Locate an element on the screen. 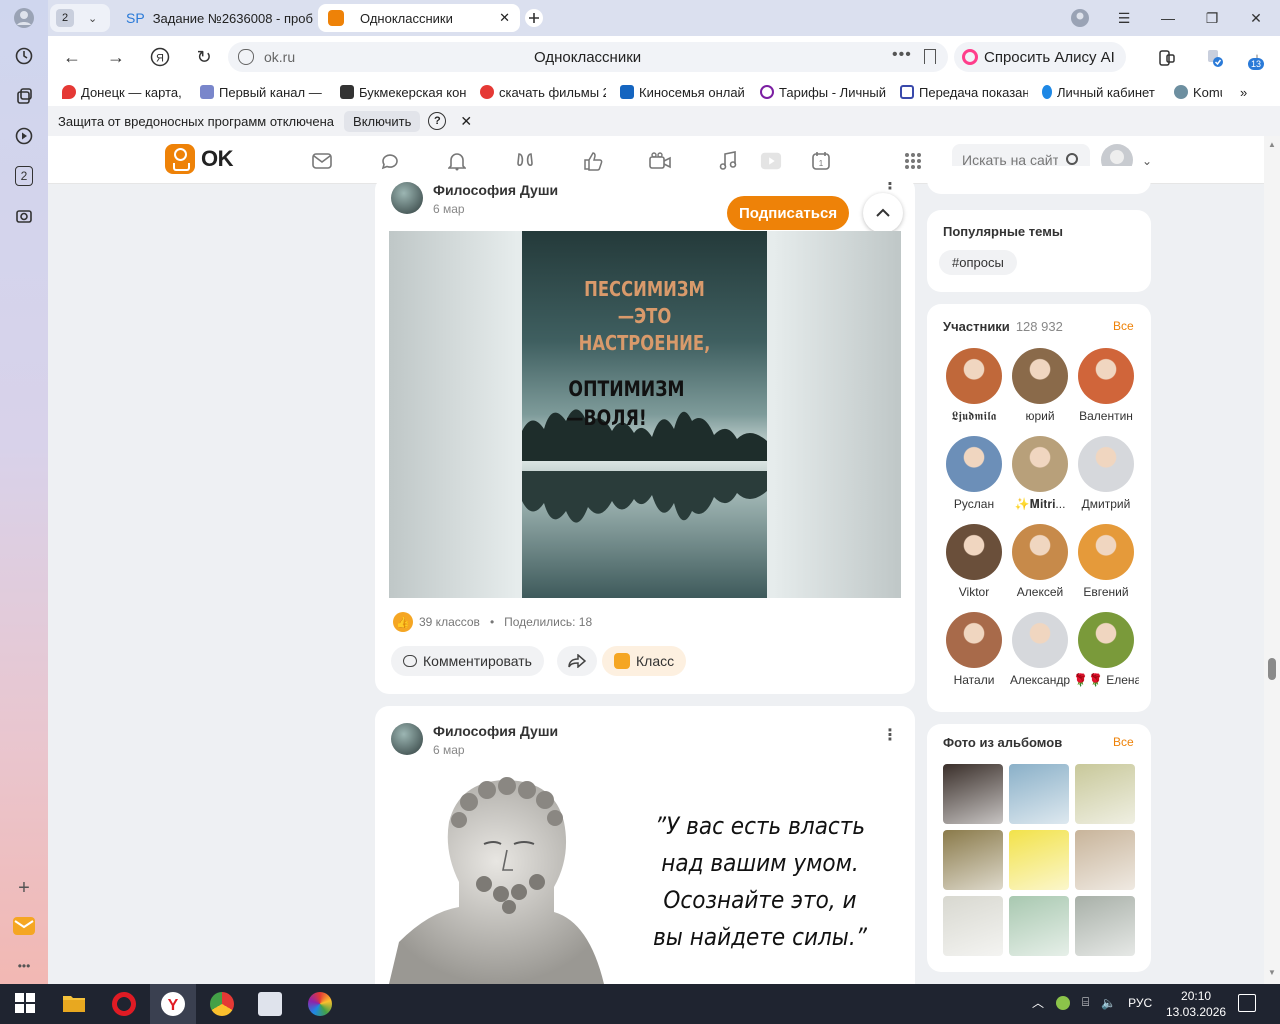  comment-button: Комментировать is located at coordinates (467, 661).